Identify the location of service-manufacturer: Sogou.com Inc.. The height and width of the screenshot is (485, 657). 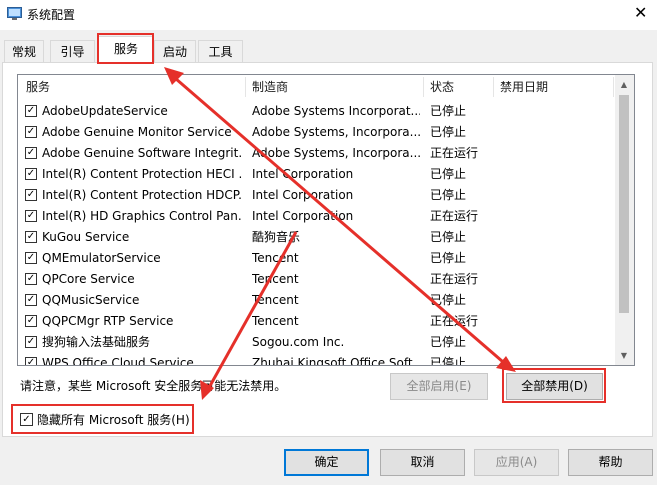
(298, 342).